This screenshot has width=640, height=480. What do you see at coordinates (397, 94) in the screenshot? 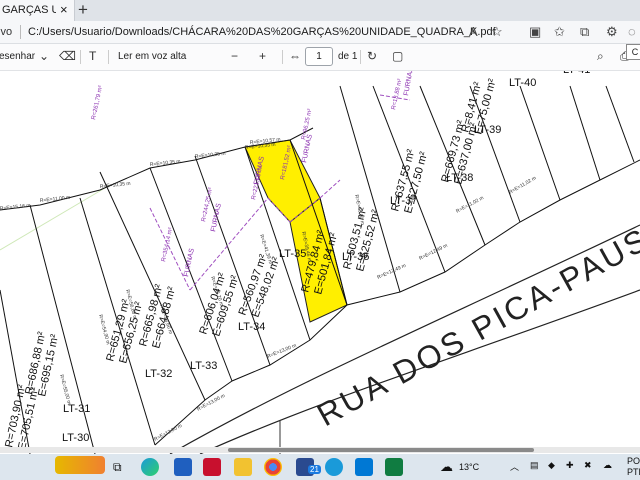
I see `furnas-area: R=13,88 m²` at bounding box center [397, 94].